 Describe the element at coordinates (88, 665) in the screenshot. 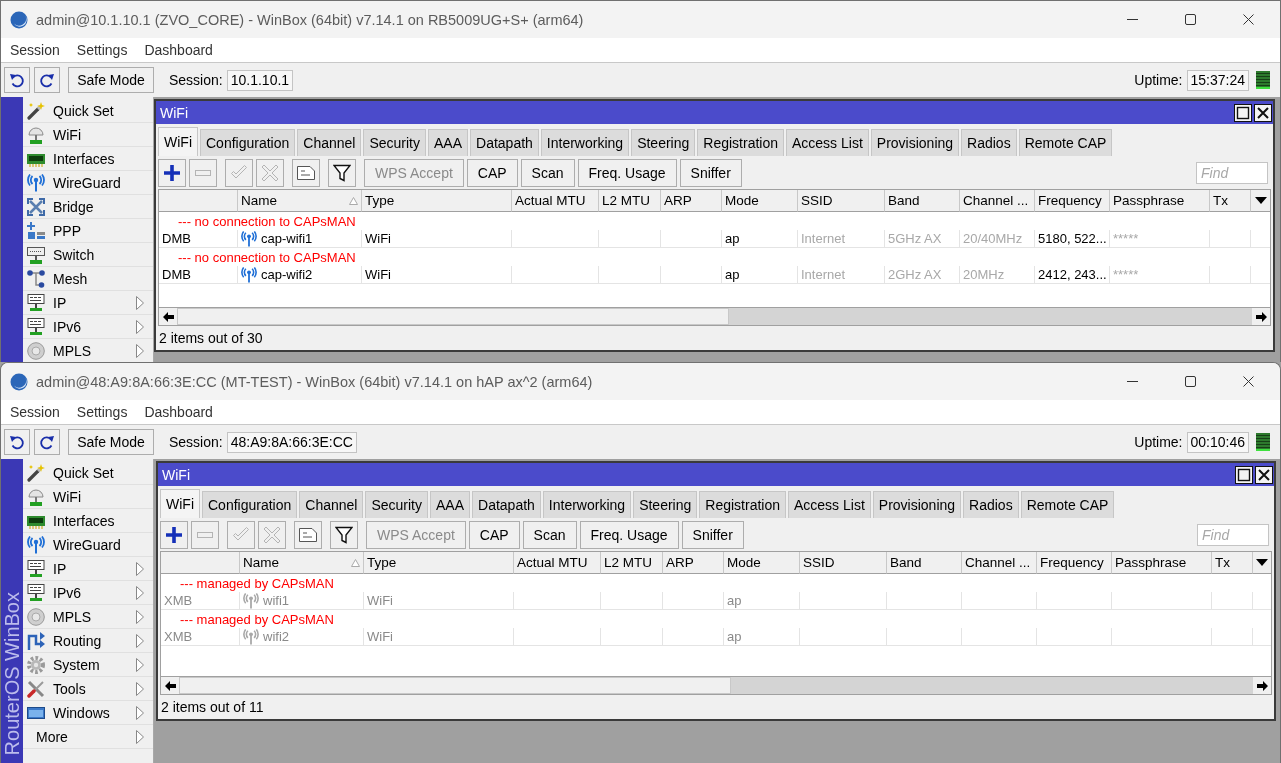

I see `sidebar-item: System` at that location.